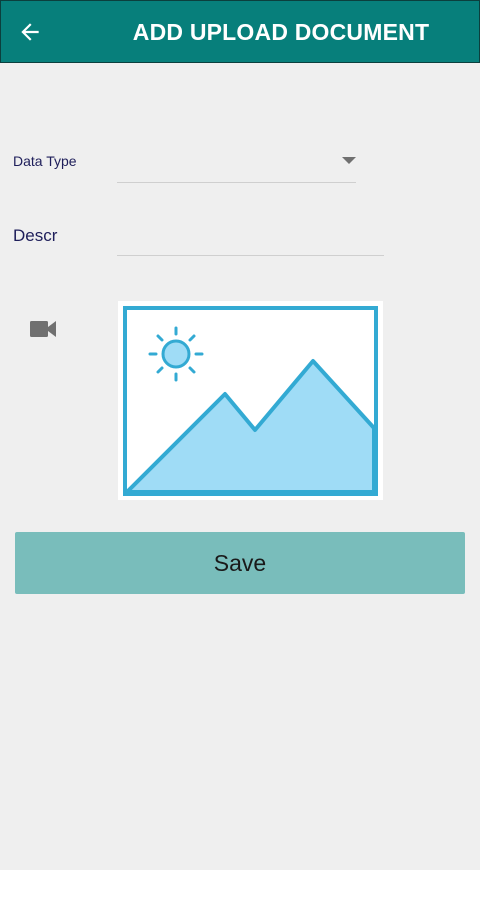 This screenshot has height=917, width=480. I want to click on save-button: Save, so click(240, 563).